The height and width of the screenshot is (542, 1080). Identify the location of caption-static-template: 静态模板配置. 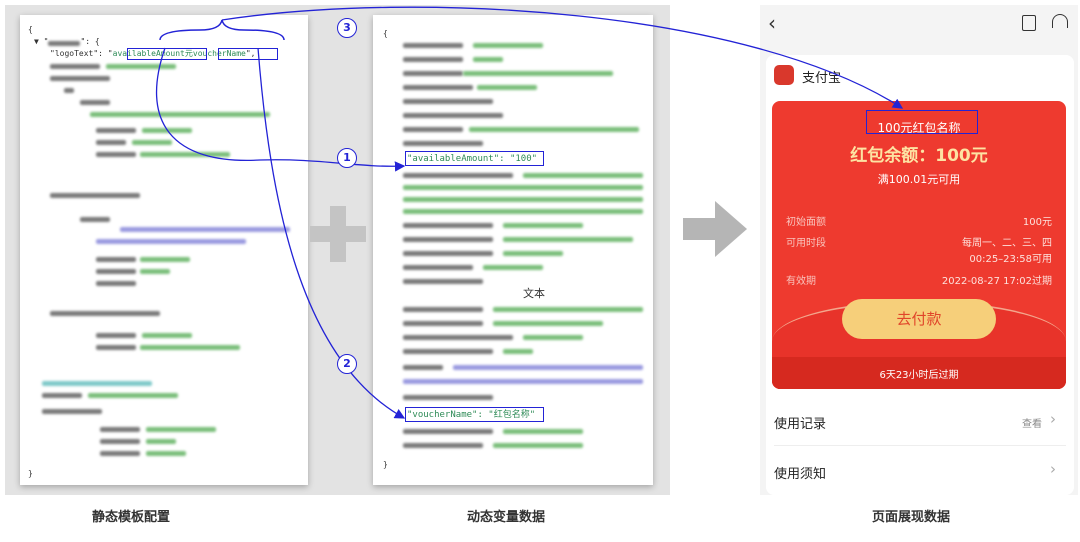
(131, 517).